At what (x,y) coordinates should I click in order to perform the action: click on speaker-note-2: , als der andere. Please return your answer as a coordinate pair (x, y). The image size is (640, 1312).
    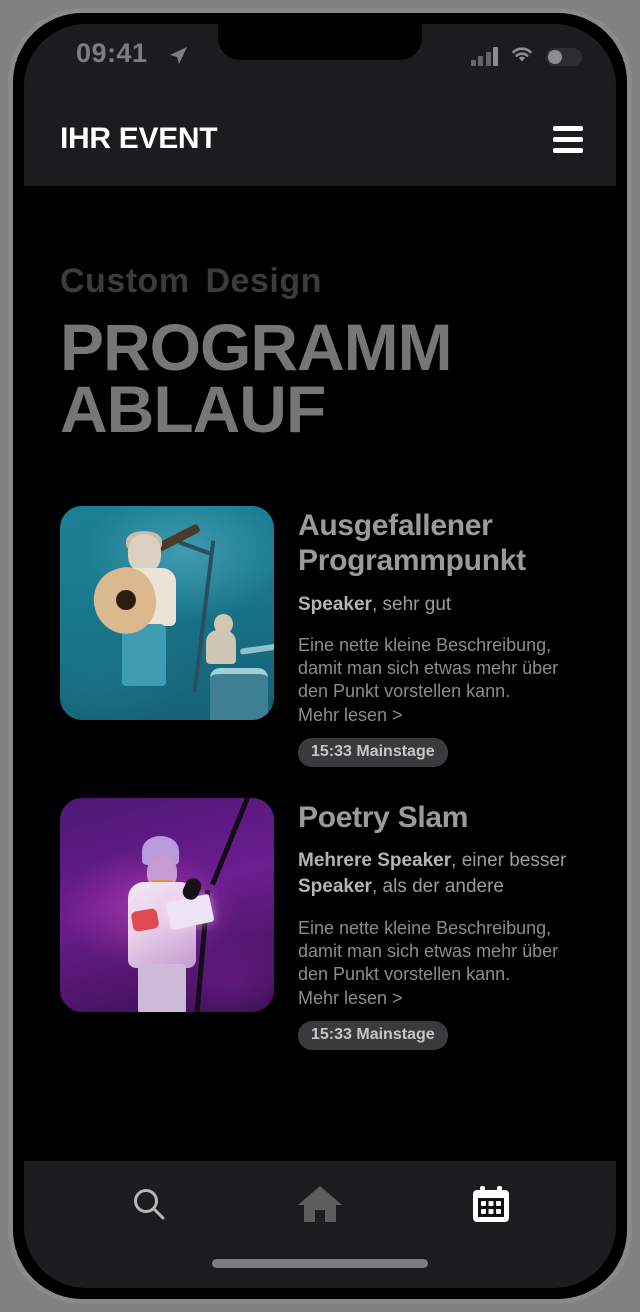
    Looking at the image, I should click on (437, 887).